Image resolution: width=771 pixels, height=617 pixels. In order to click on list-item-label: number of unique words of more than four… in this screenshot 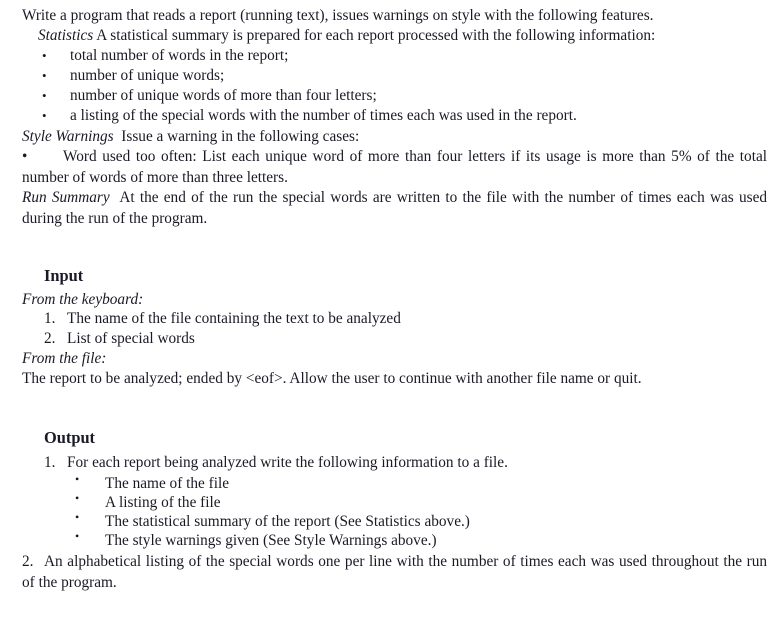, I will do `click(223, 95)`.